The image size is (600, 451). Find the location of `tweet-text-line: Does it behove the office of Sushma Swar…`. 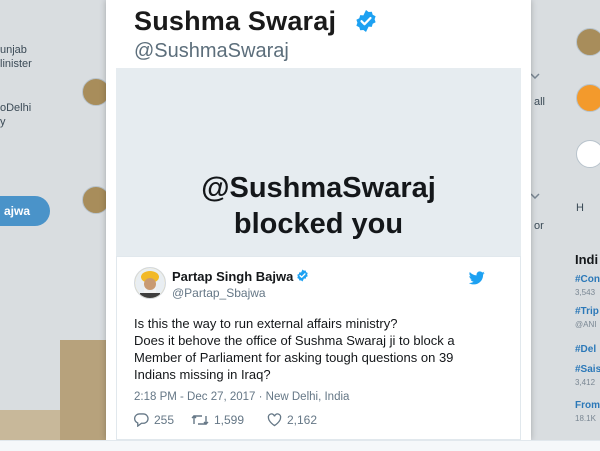

tweet-text-line: Does it behove the office of Sushma Swar… is located at coordinates (294, 340).